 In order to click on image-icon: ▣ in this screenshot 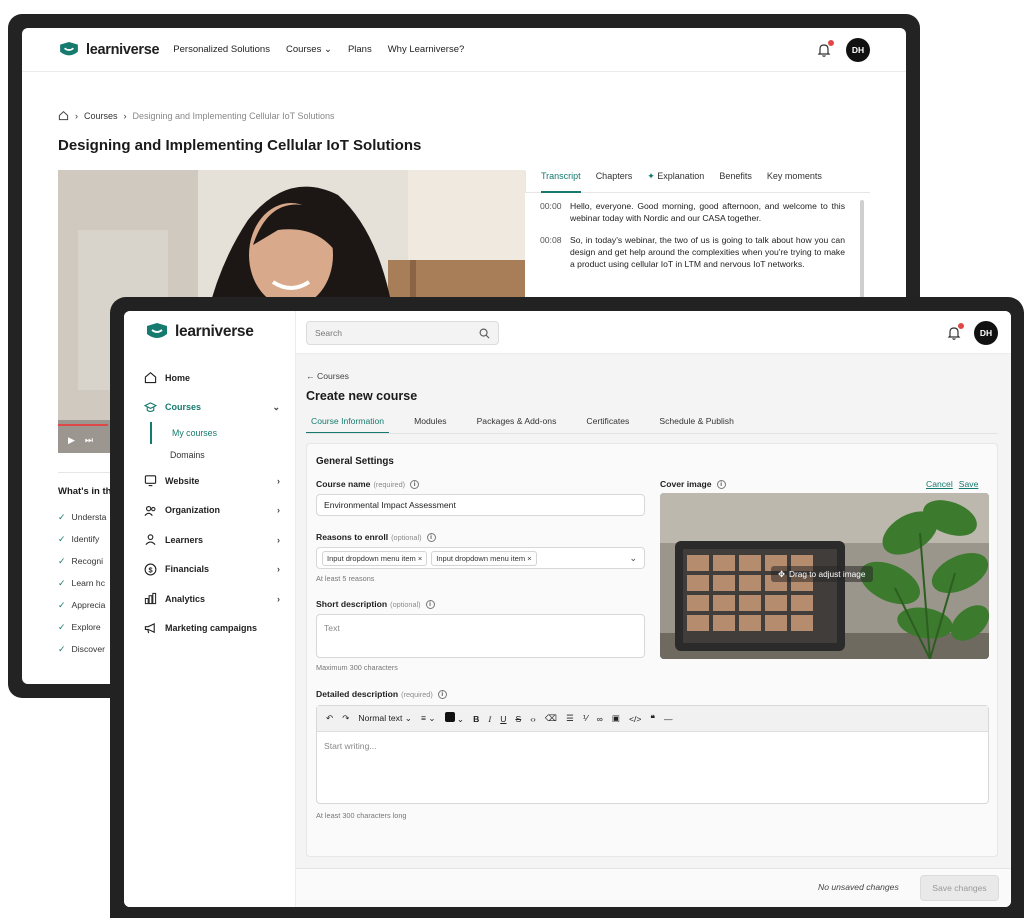, I will do `click(616, 718)`.